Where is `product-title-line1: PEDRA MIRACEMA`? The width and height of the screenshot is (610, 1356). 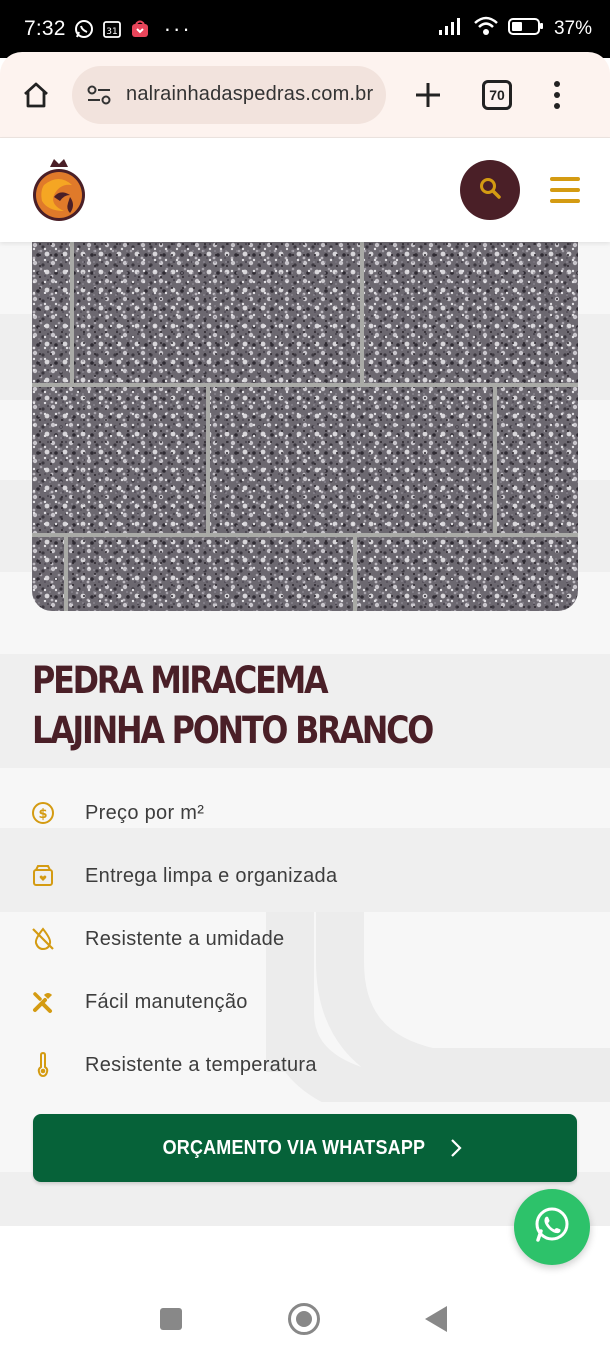
product-title-line1: PEDRA MIRACEMA is located at coordinates (180, 680).